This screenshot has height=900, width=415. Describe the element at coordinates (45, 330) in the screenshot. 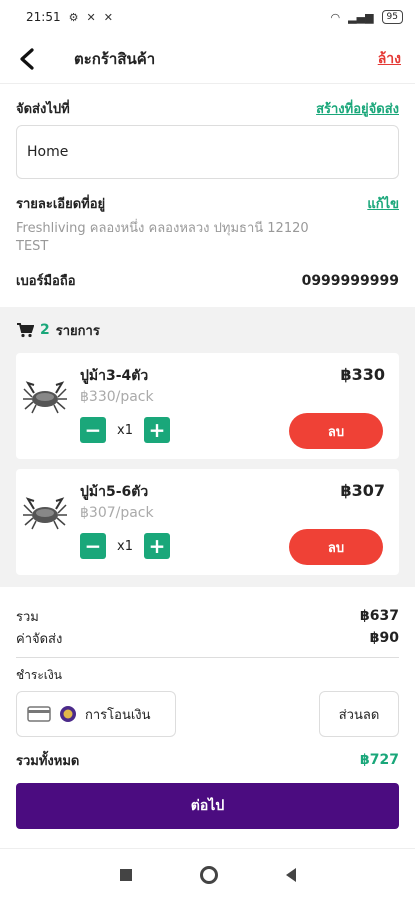

I see `cart-count: 2` at that location.